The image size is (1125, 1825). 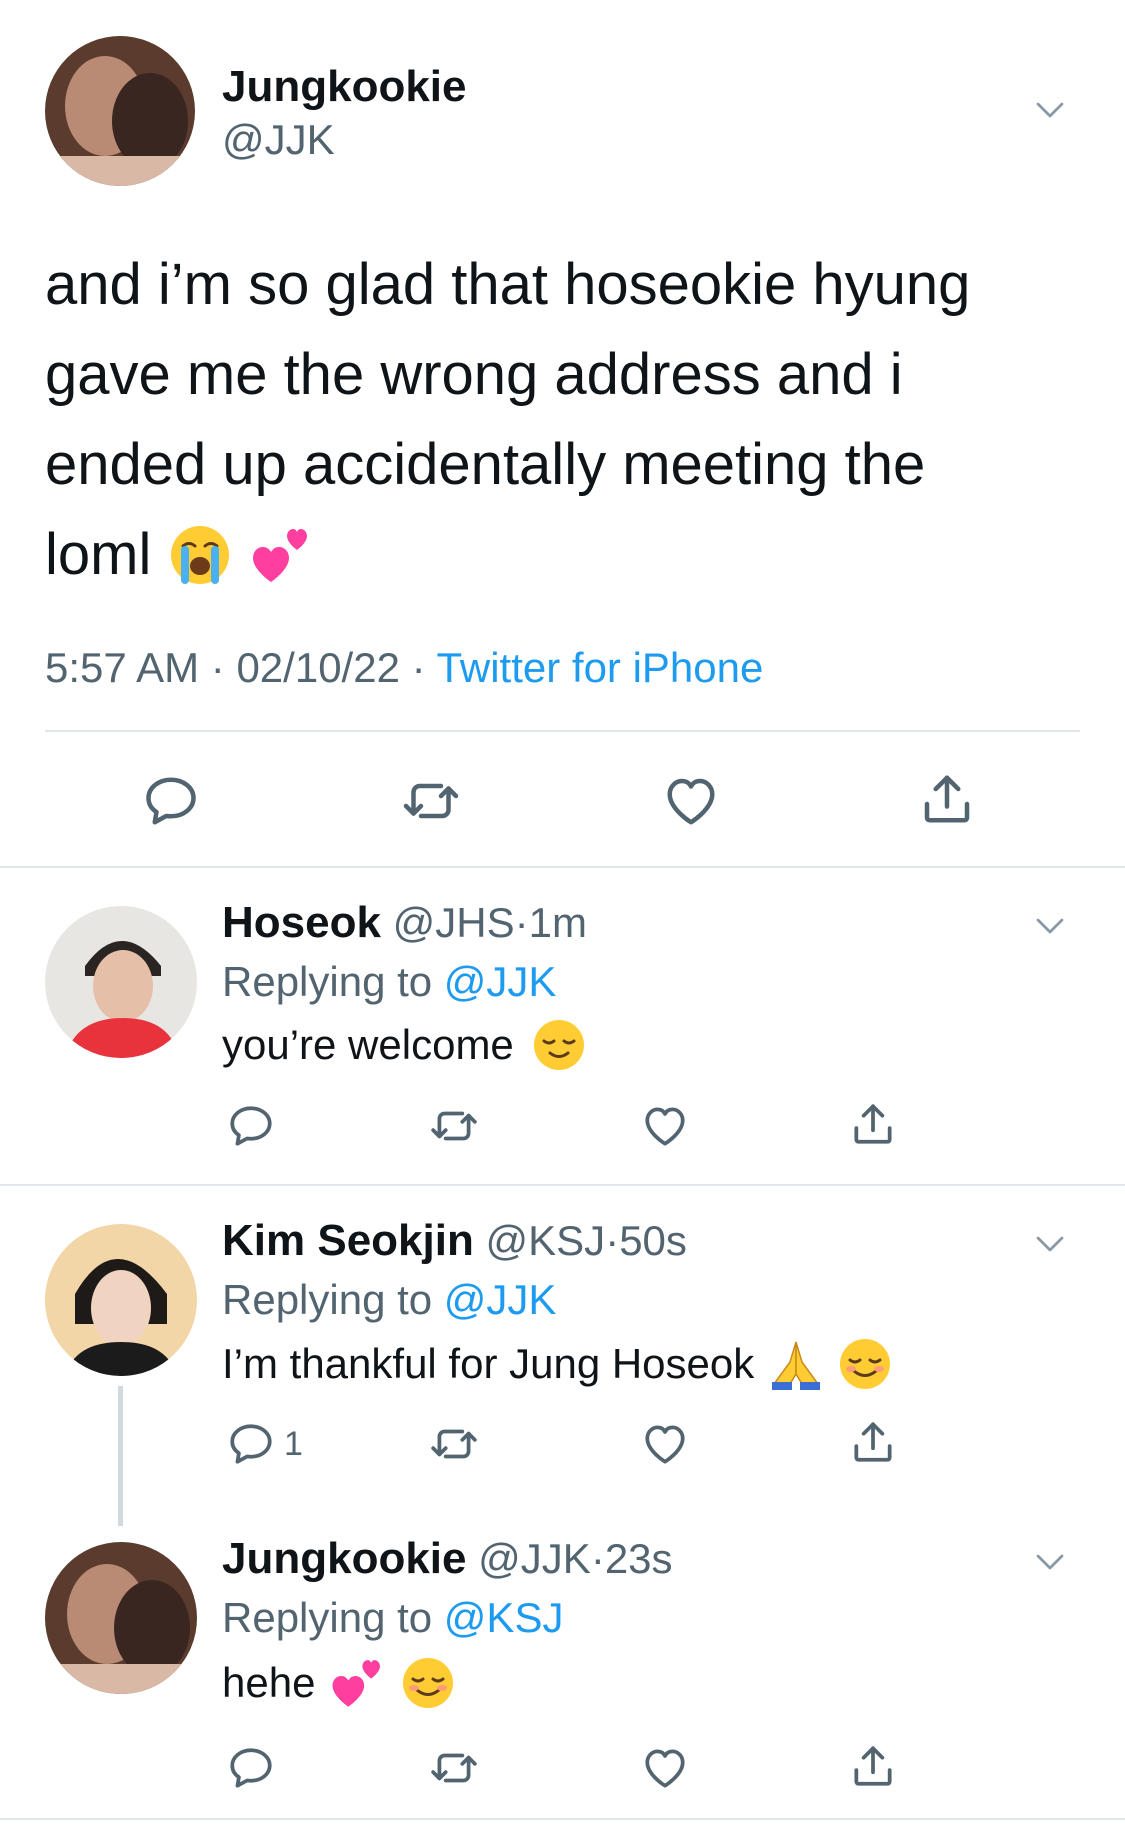 I want to click on reply-text: hehe, so click(x=338, y=1683).